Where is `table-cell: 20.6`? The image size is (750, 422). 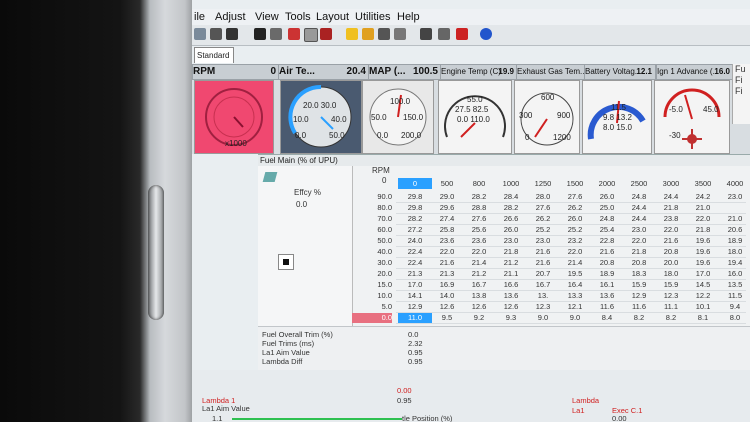 table-cell: 20.6 is located at coordinates (734, 230).